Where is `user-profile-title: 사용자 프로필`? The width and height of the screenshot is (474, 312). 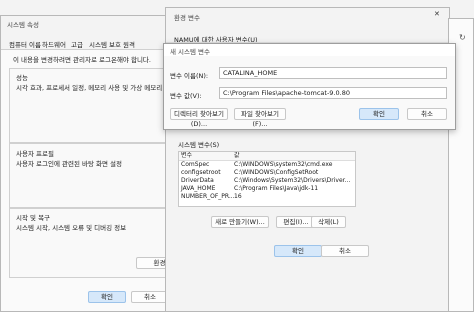
user-profile-title: 사용자 프로필 is located at coordinates (35, 154).